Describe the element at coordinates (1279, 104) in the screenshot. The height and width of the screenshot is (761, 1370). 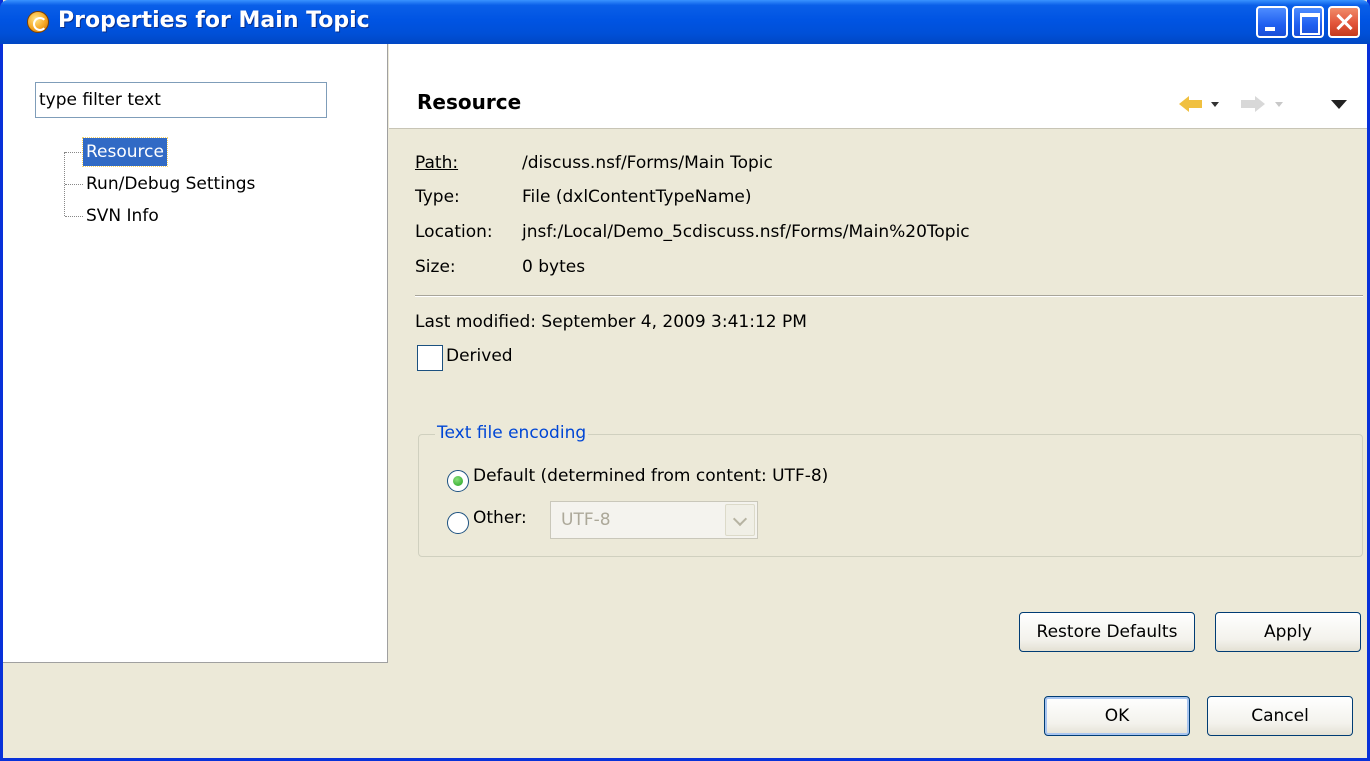
I see `forward-history-dropdown-icon` at that location.